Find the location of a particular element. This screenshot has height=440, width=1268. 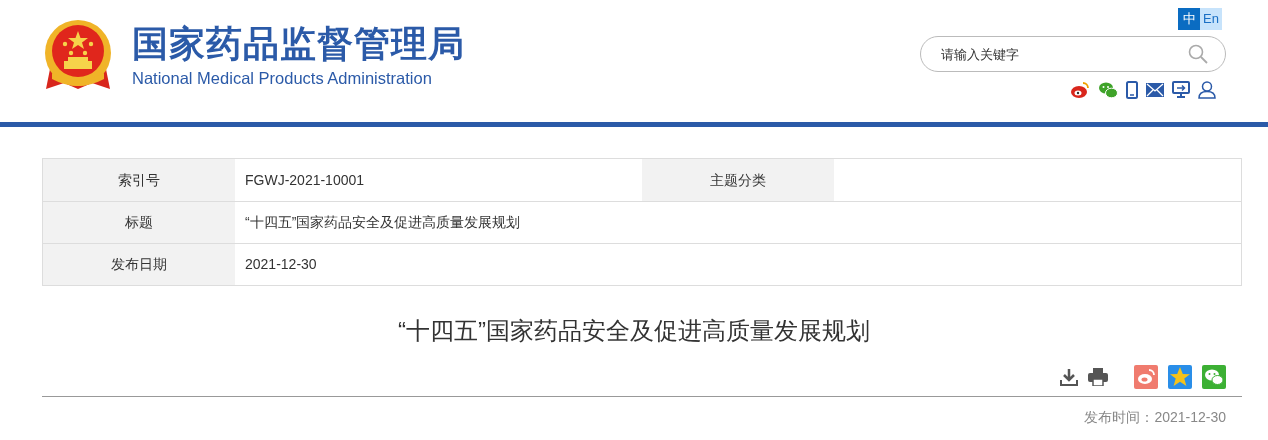

weibo-icon is located at coordinates (1080, 90).